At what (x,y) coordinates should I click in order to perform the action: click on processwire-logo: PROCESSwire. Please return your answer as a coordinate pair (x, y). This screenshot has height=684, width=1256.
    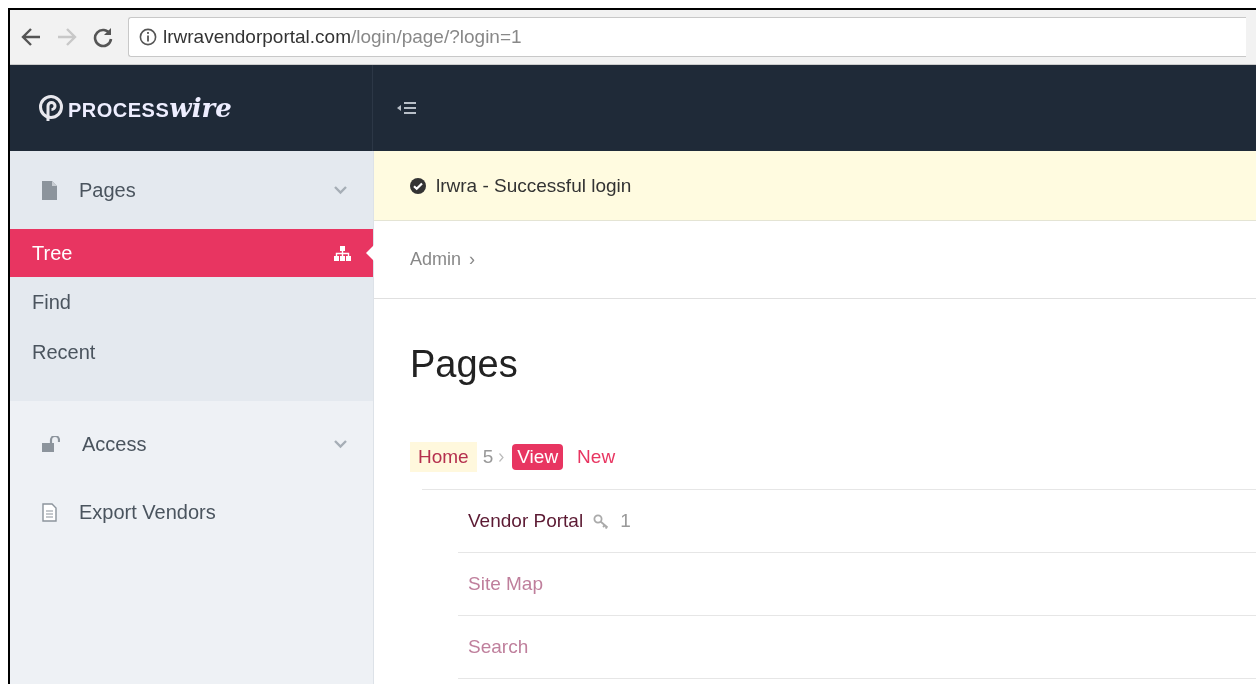
    Looking at the image, I should click on (135, 108).